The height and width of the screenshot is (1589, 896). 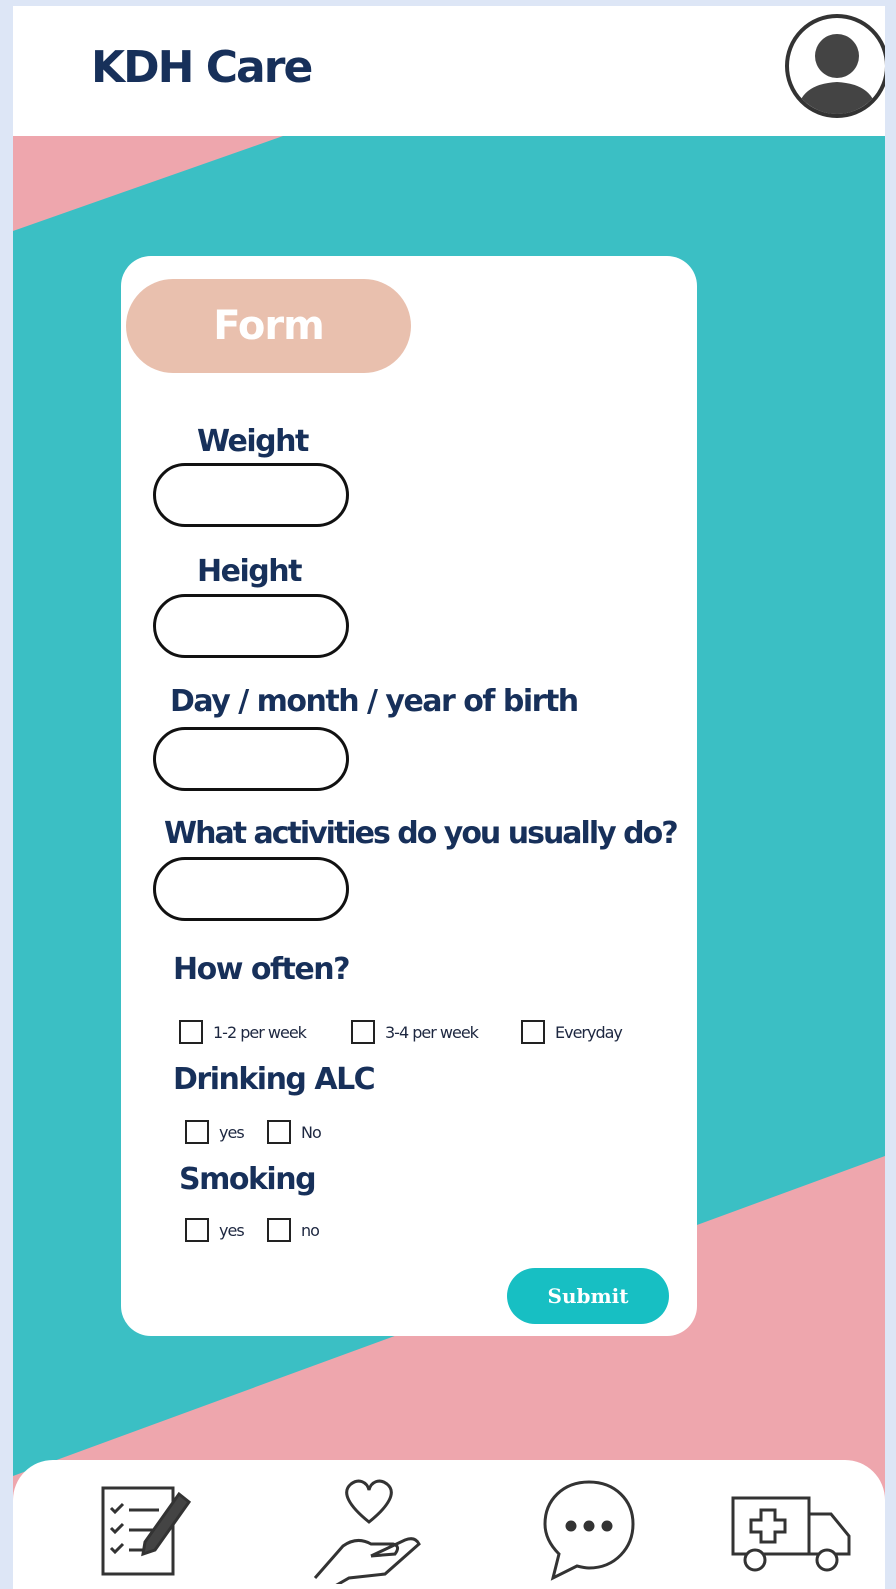 I want to click on frequency-option-3: Everyday, so click(x=572, y=1032).